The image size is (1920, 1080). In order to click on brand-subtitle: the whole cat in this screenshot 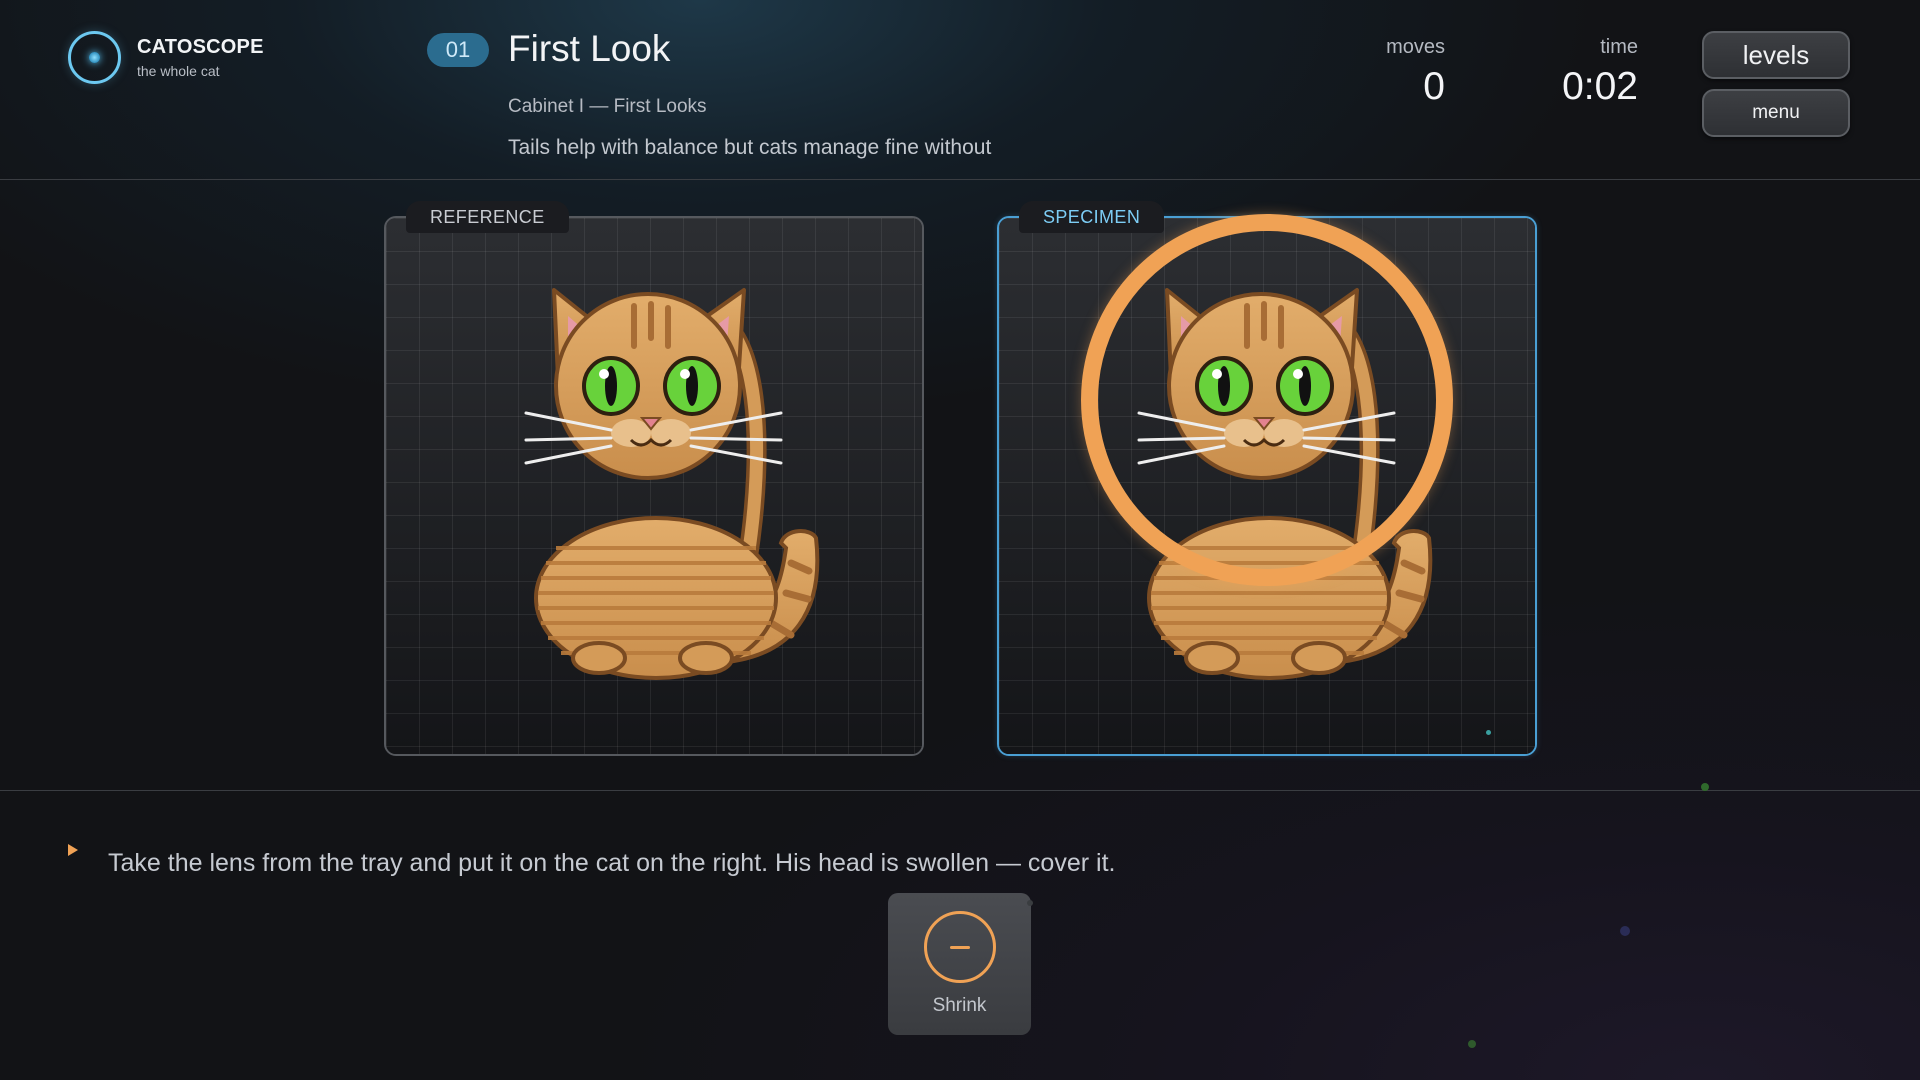, I will do `click(178, 71)`.